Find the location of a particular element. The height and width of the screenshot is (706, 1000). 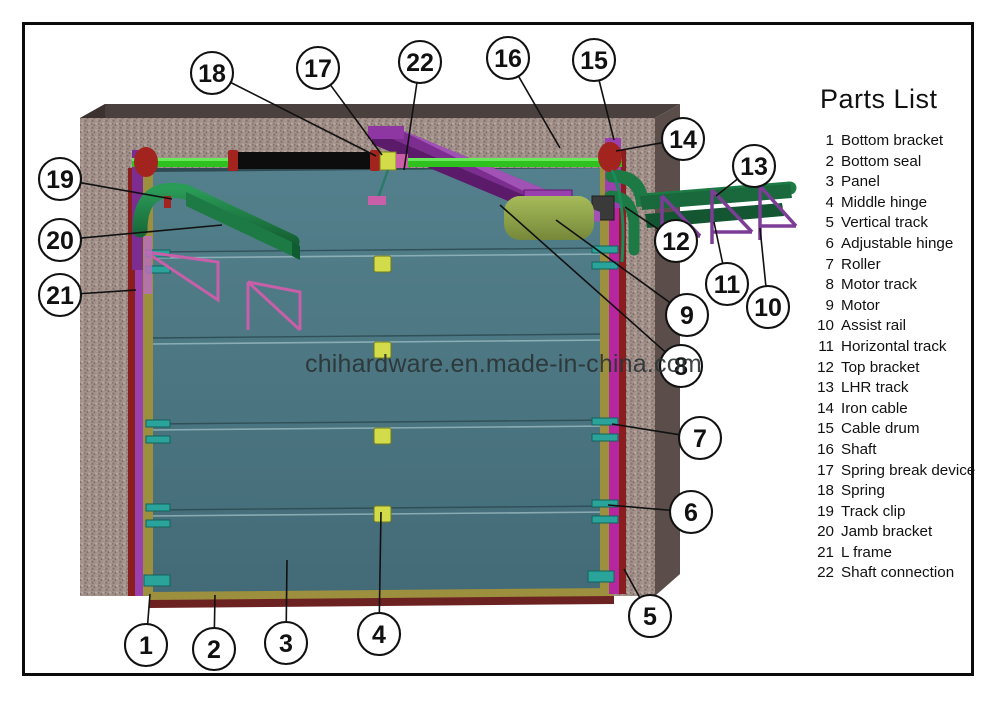

callout-bubble-14: 14 is located at coordinates (683, 139).